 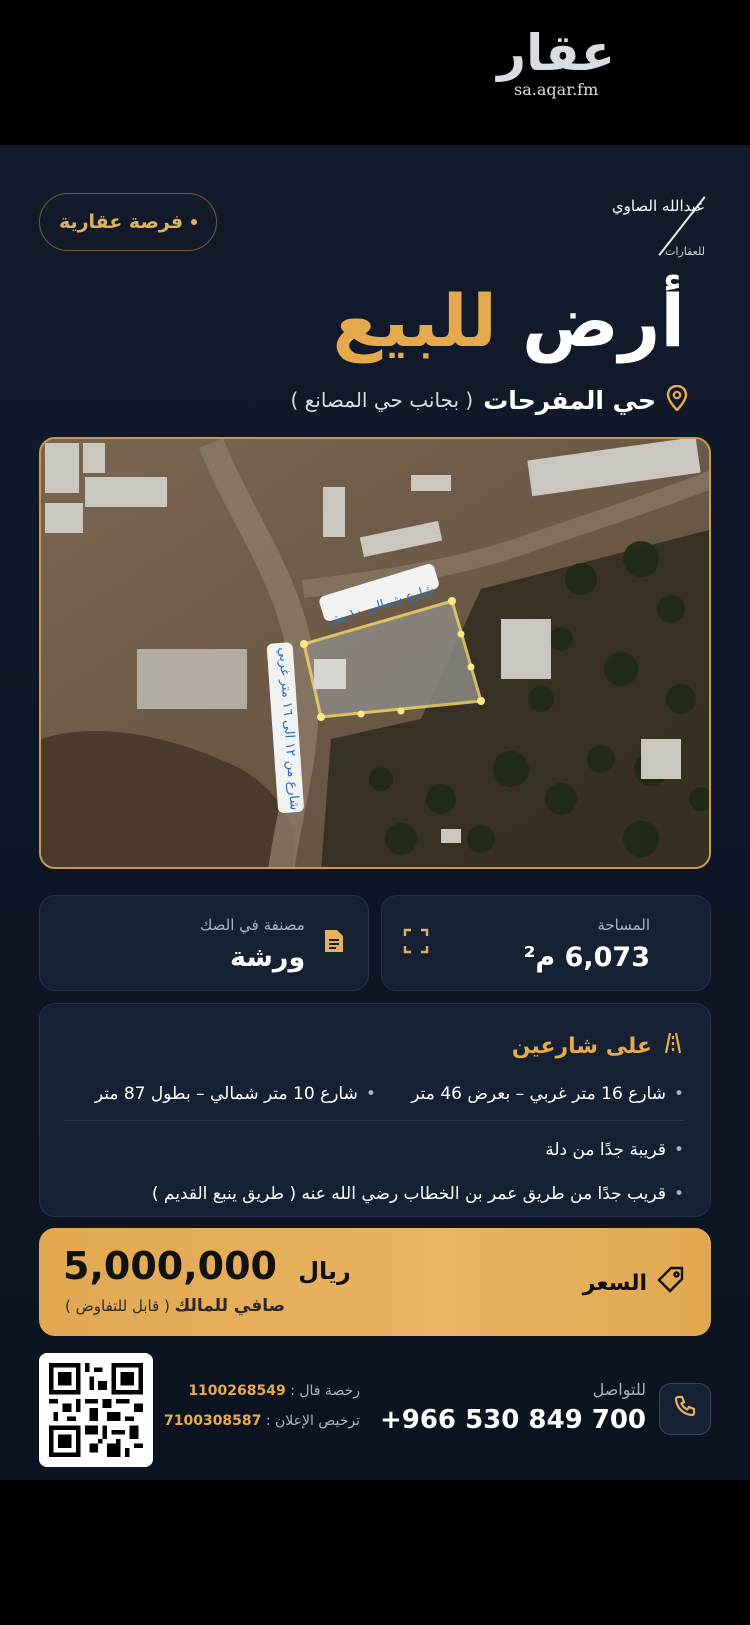 What do you see at coordinates (325, 1391) in the screenshot?
I see `fal-license-key: رخصة فال :` at bounding box center [325, 1391].